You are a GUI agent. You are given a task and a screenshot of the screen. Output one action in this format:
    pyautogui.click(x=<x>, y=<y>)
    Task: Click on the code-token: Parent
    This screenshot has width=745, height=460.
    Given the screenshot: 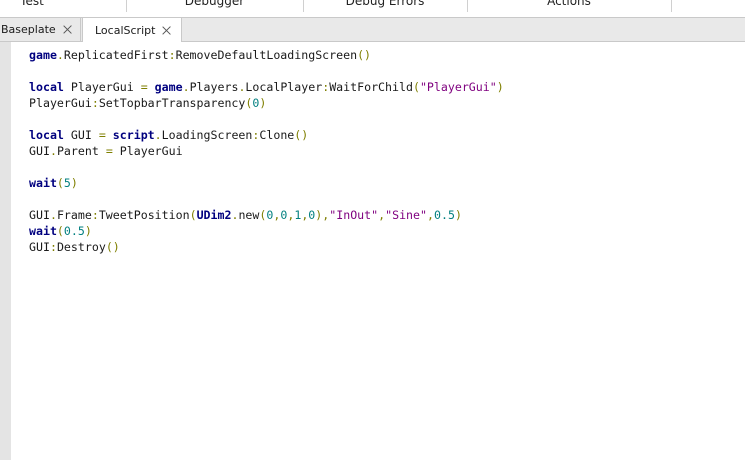 What is the action you would take?
    pyautogui.click(x=81, y=151)
    